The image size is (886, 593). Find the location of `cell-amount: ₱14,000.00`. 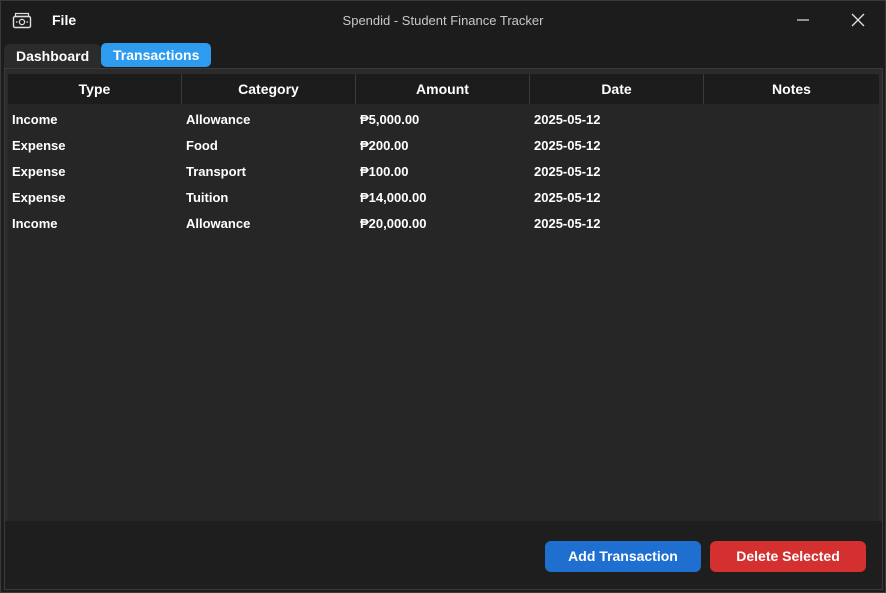

cell-amount: ₱14,000.00 is located at coordinates (393, 197).